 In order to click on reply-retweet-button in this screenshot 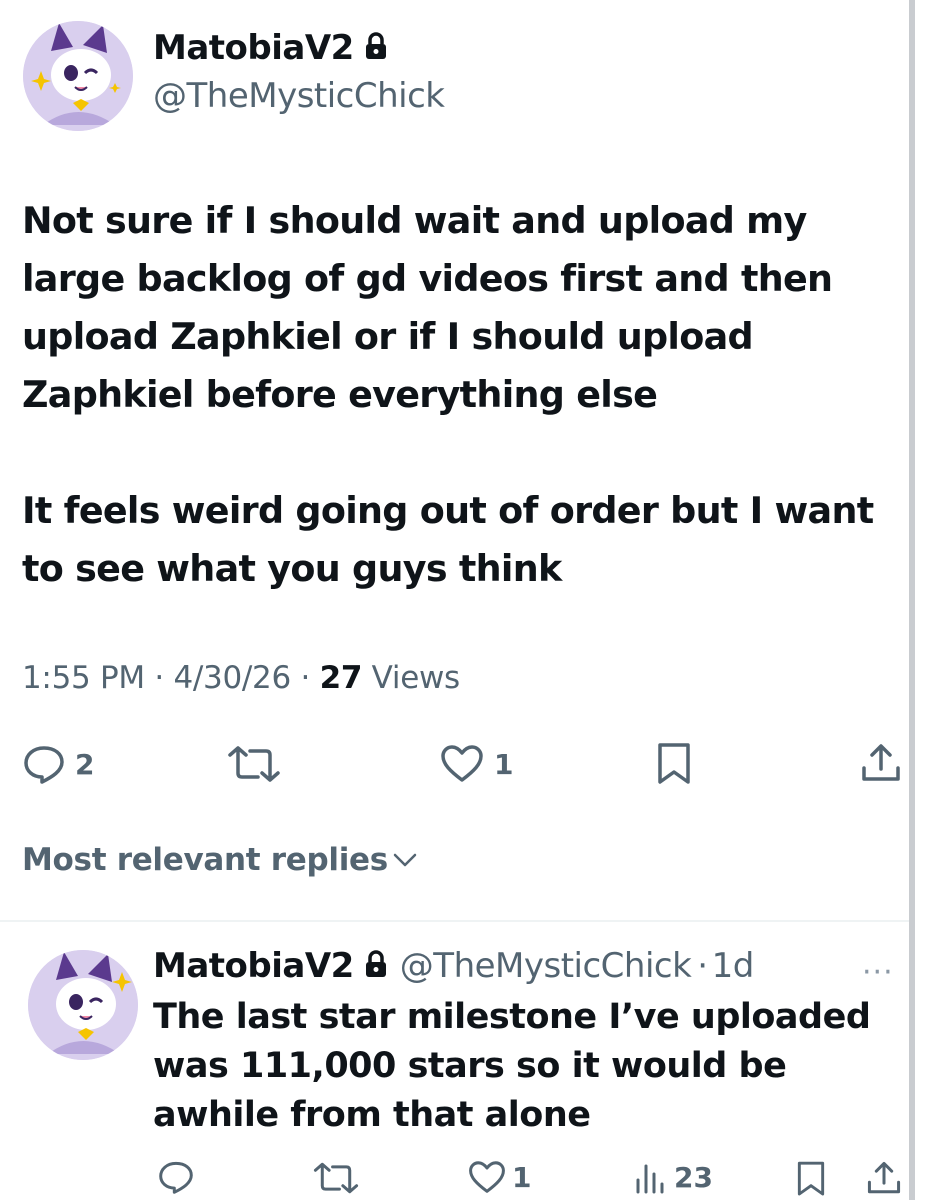, I will do `click(336, 1178)`.